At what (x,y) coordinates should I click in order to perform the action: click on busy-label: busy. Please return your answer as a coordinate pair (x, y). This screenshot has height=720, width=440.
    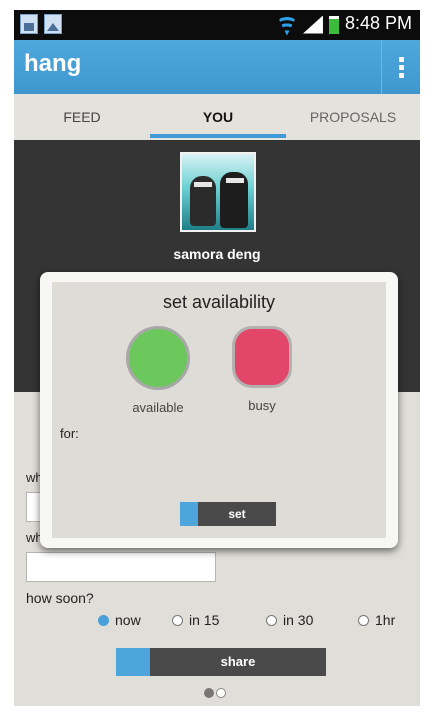
    Looking at the image, I should click on (262, 405).